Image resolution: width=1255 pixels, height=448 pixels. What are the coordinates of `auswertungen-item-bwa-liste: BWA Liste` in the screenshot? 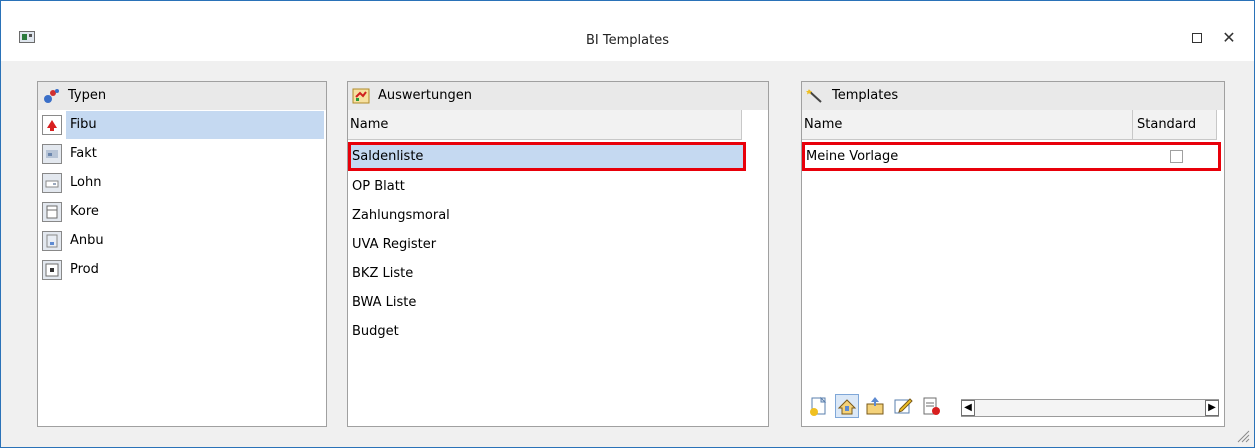 It's located at (547, 302).